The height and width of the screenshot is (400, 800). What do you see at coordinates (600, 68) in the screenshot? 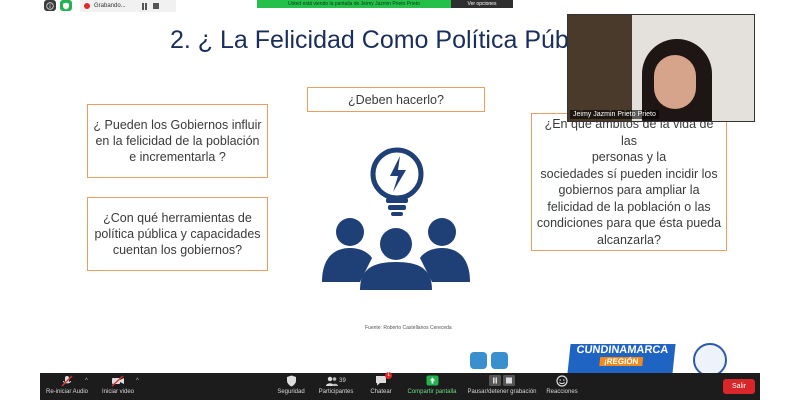
I see `video-background-shelf` at bounding box center [600, 68].